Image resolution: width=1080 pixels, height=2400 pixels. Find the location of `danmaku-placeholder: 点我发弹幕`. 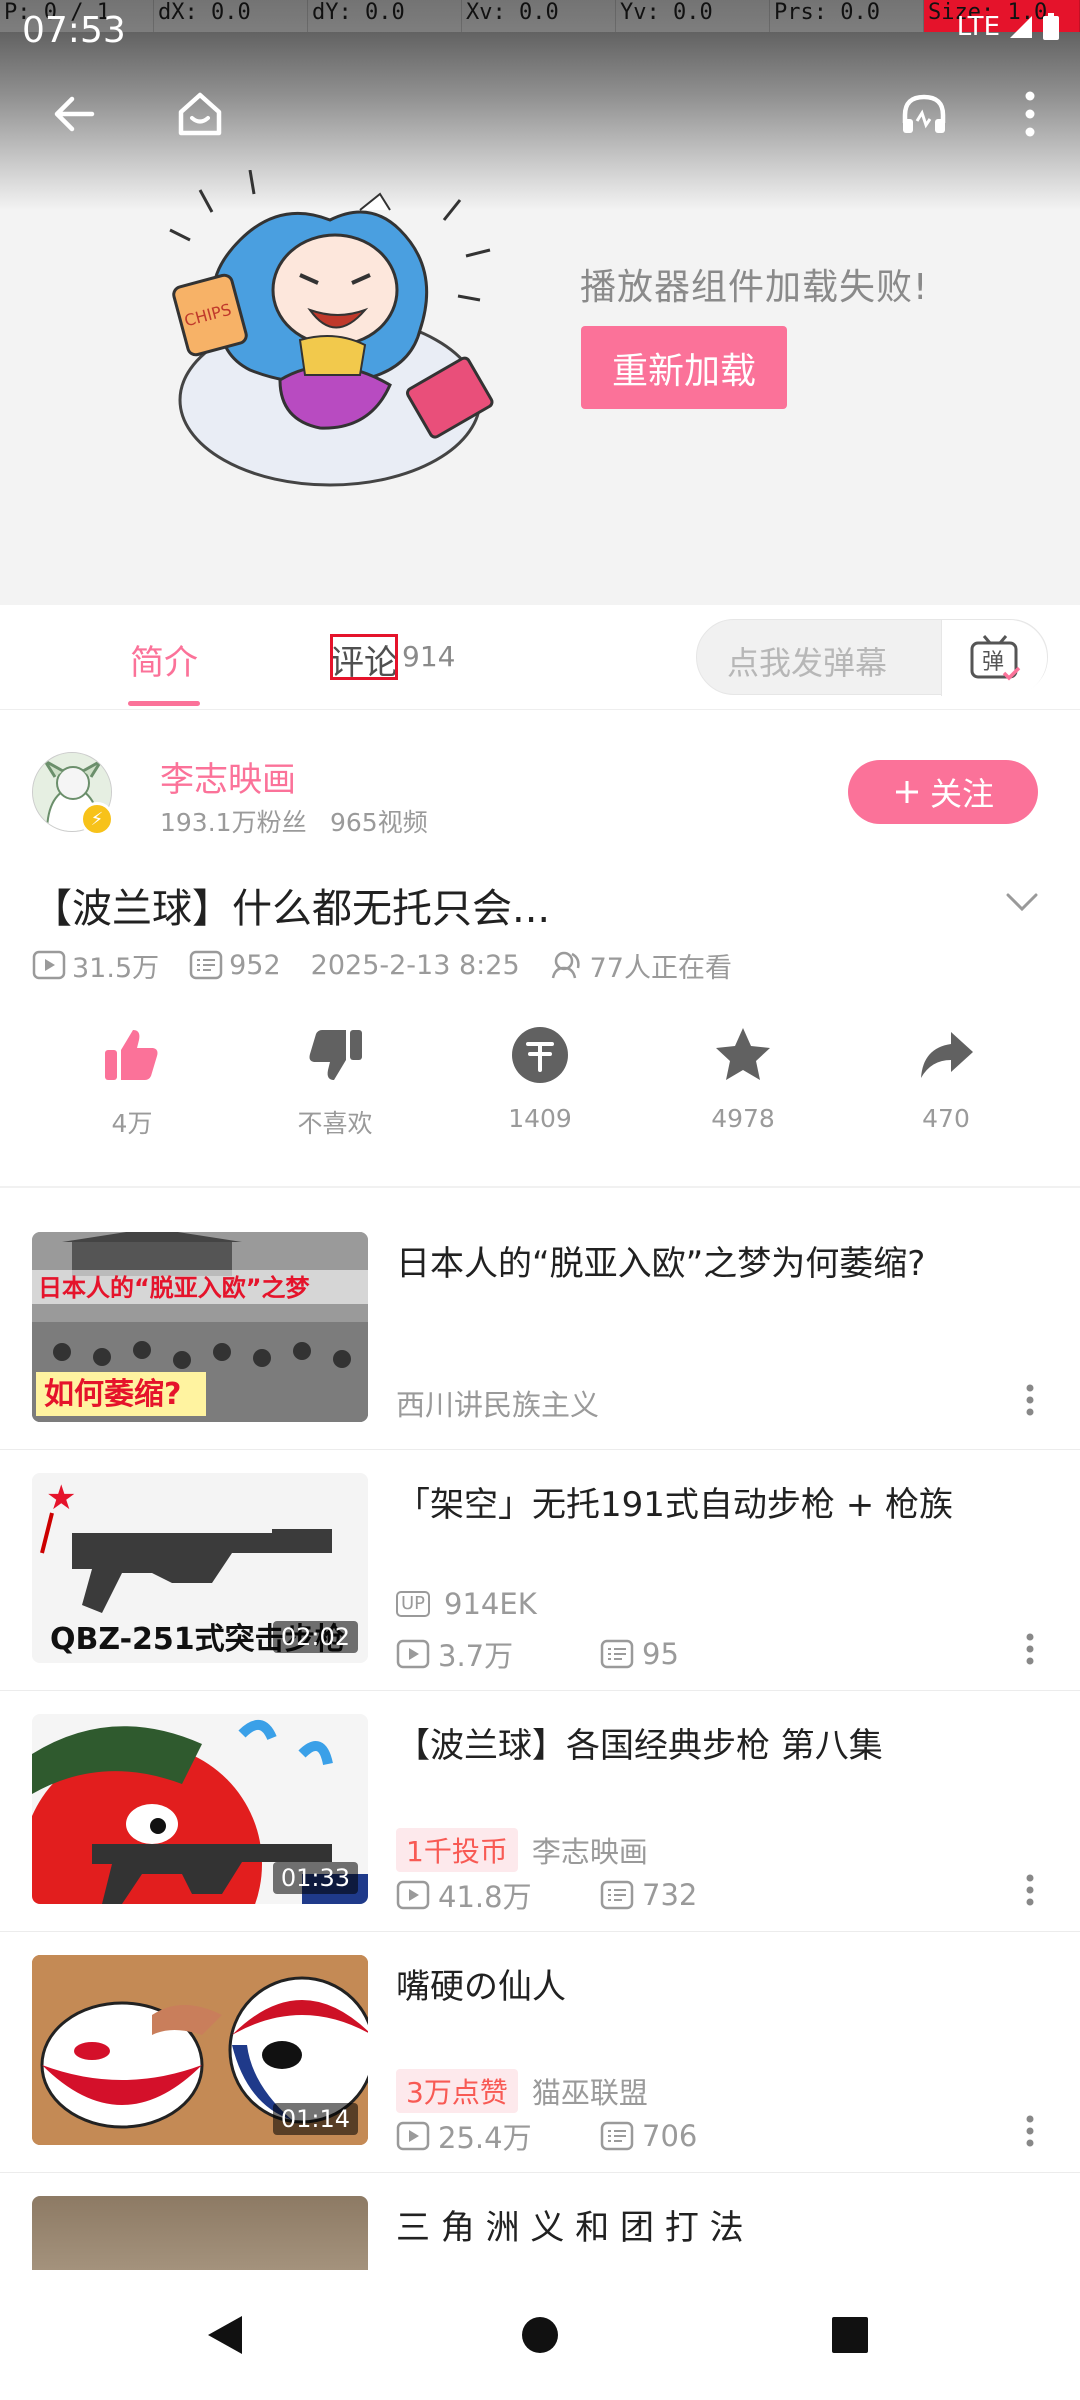

danmaku-placeholder: 点我发弹幕 is located at coordinates (807, 663).